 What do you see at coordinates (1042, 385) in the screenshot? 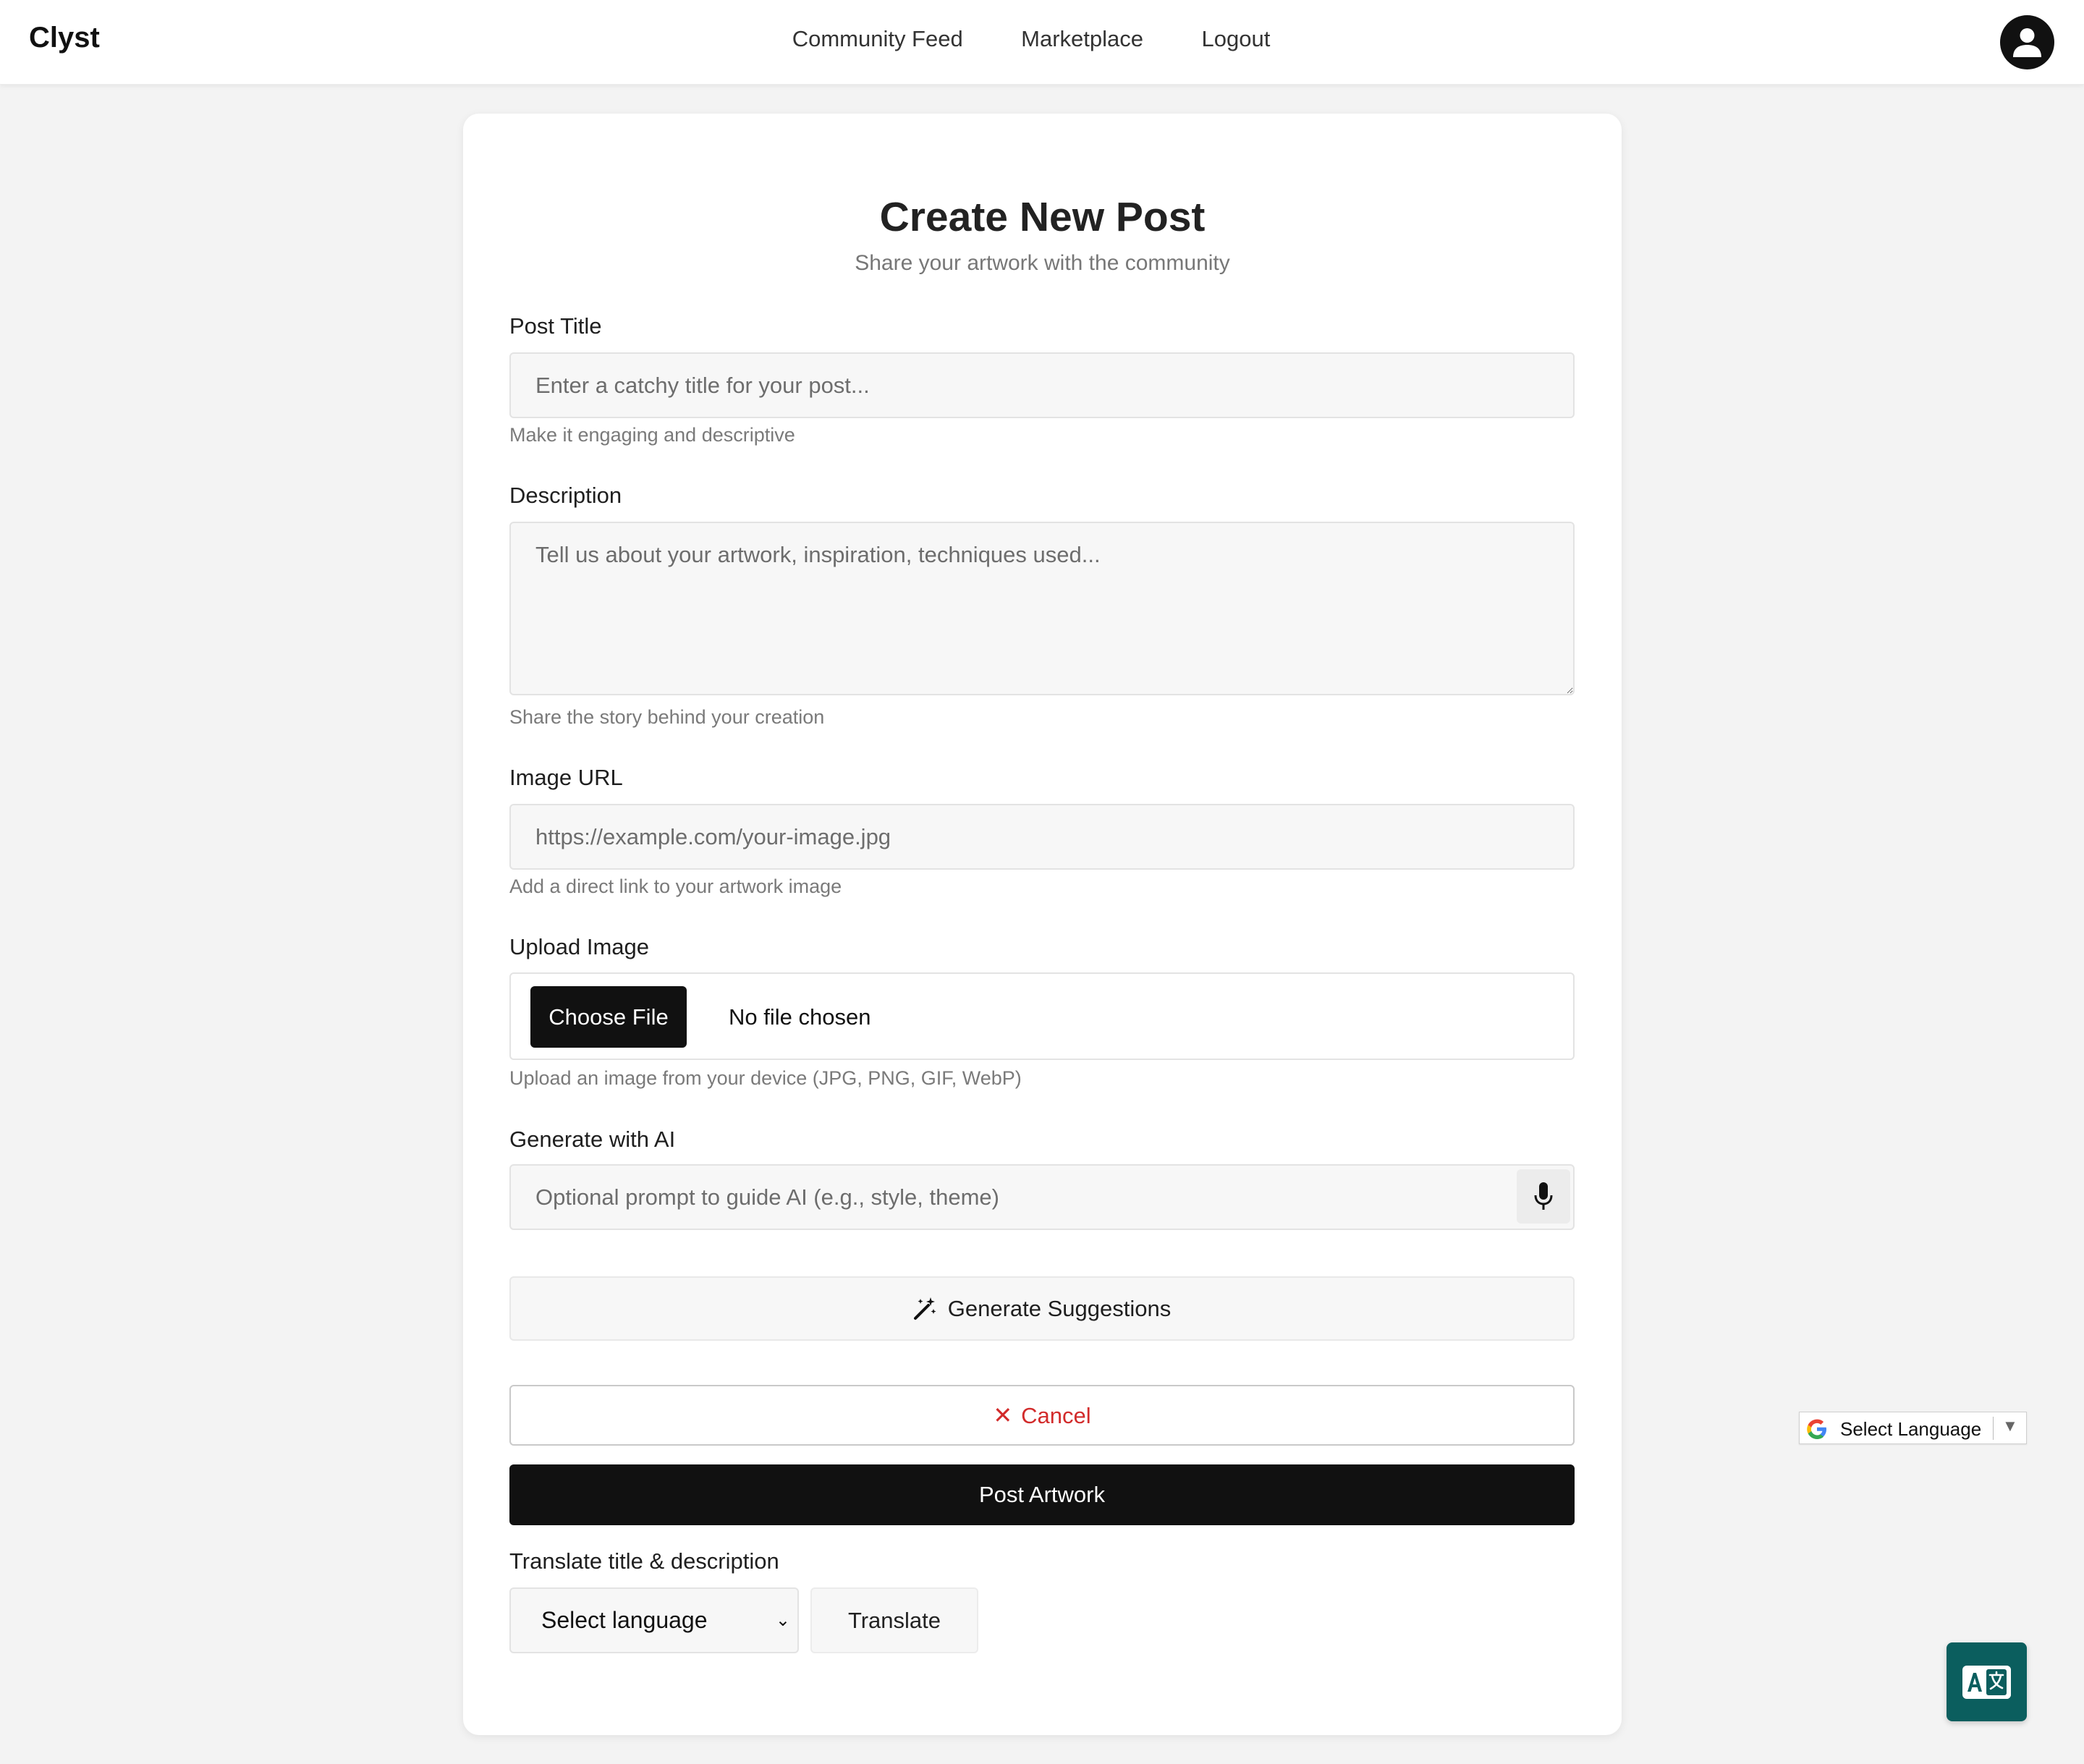
I see `post-title-input` at bounding box center [1042, 385].